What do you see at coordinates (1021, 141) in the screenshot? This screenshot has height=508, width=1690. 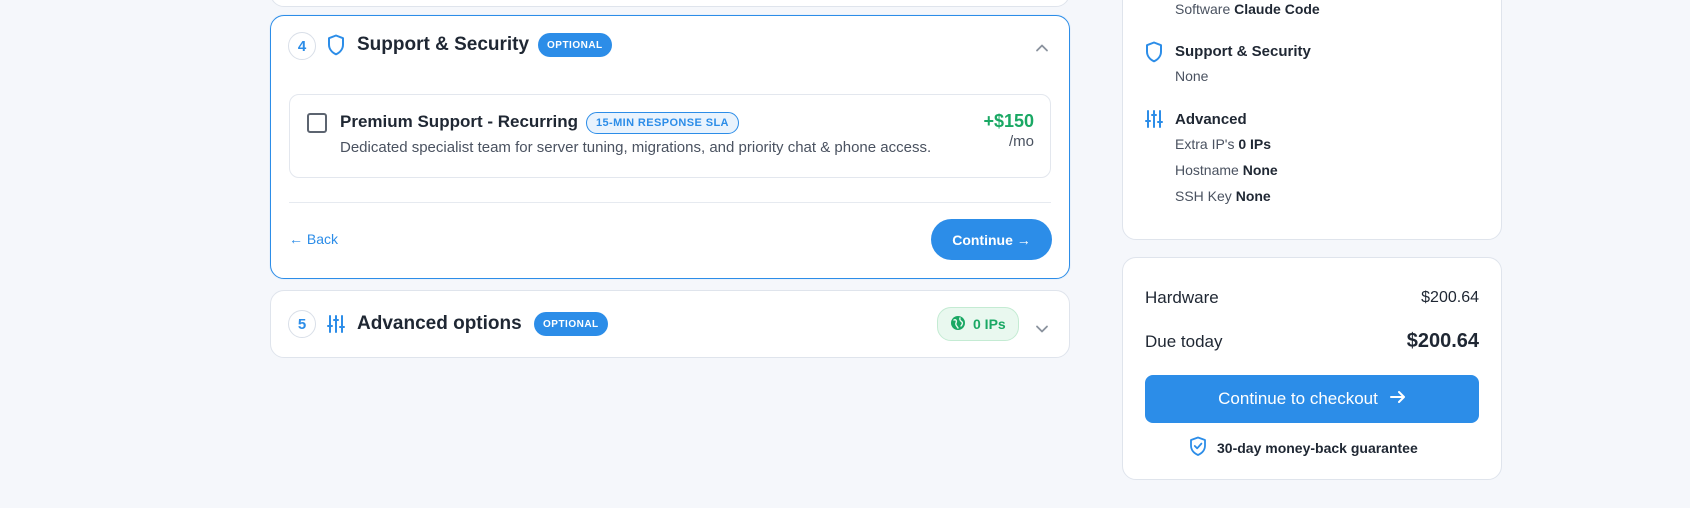 I see `option-price-unit: /mo` at bounding box center [1021, 141].